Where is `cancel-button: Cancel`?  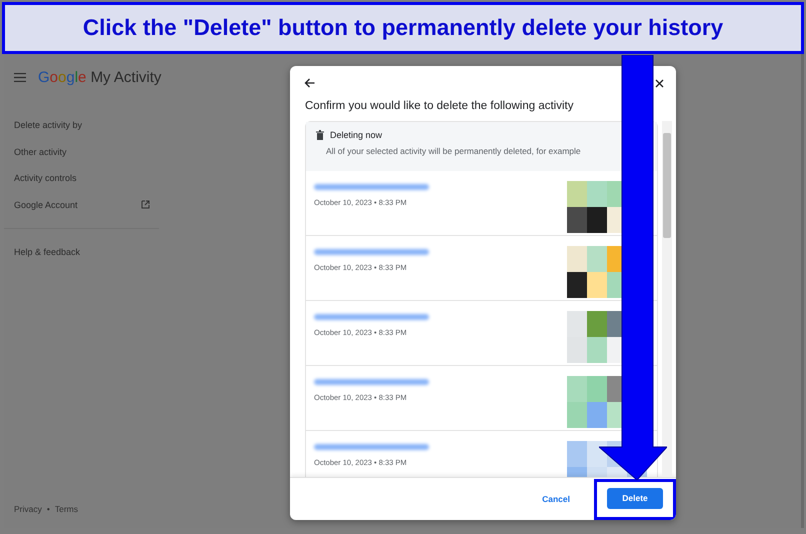 cancel-button: Cancel is located at coordinates (556, 499).